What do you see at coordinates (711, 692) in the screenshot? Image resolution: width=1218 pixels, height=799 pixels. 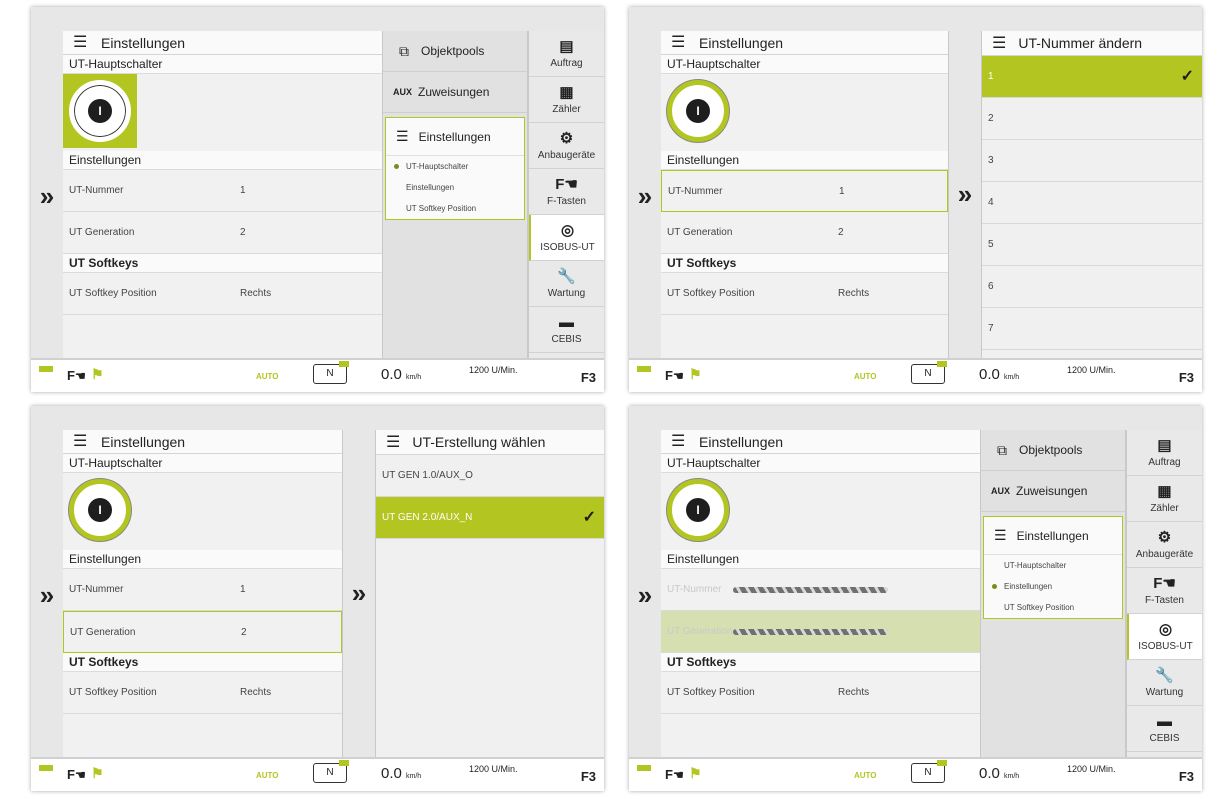 I see `softkey-position-label: UT Softkey Position` at bounding box center [711, 692].